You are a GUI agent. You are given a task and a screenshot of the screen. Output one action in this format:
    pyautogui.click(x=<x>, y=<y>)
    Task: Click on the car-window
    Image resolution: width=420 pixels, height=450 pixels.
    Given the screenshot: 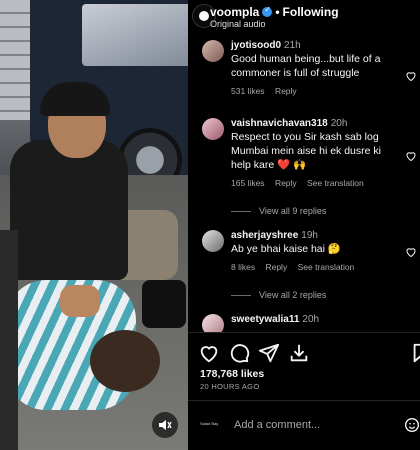 What is the action you would take?
    pyautogui.click(x=135, y=35)
    